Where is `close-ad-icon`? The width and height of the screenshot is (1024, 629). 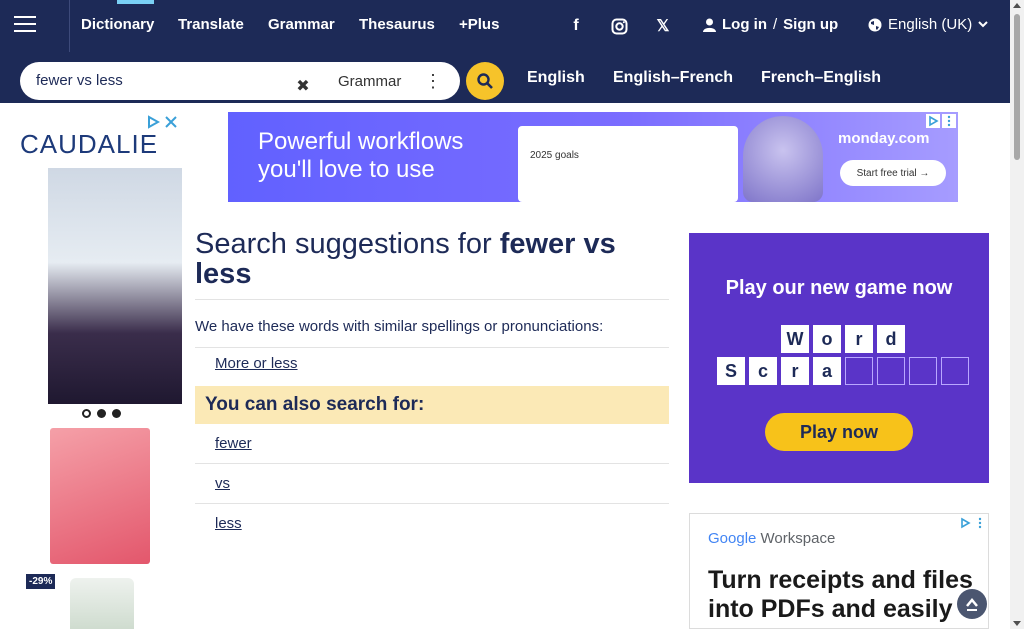
close-ad-icon is located at coordinates (171, 122).